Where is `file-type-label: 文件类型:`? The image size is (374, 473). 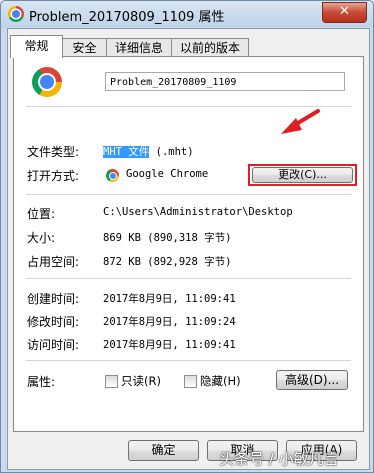 file-type-label: 文件类型: is located at coordinates (53, 152).